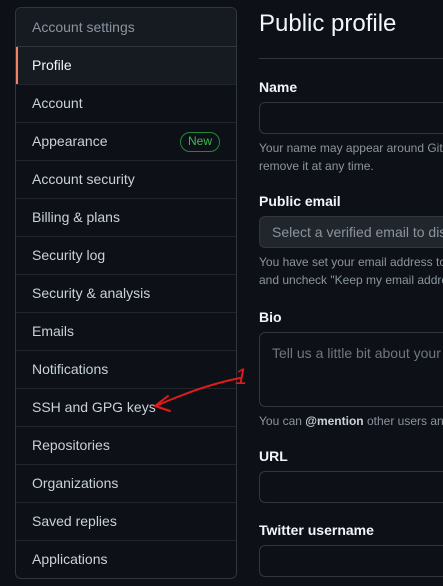 Image resolution: width=443 pixels, height=586 pixels. What do you see at coordinates (328, 23) in the screenshot?
I see `page-title: Public profile` at bounding box center [328, 23].